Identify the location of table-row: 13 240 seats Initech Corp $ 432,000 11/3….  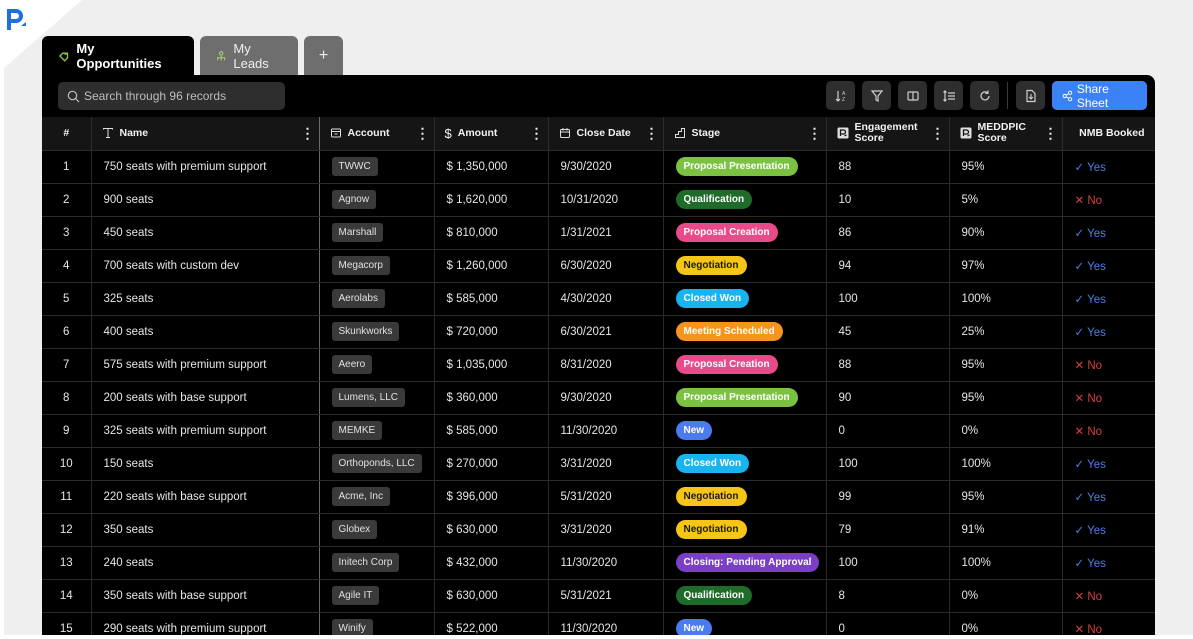
(598, 563).